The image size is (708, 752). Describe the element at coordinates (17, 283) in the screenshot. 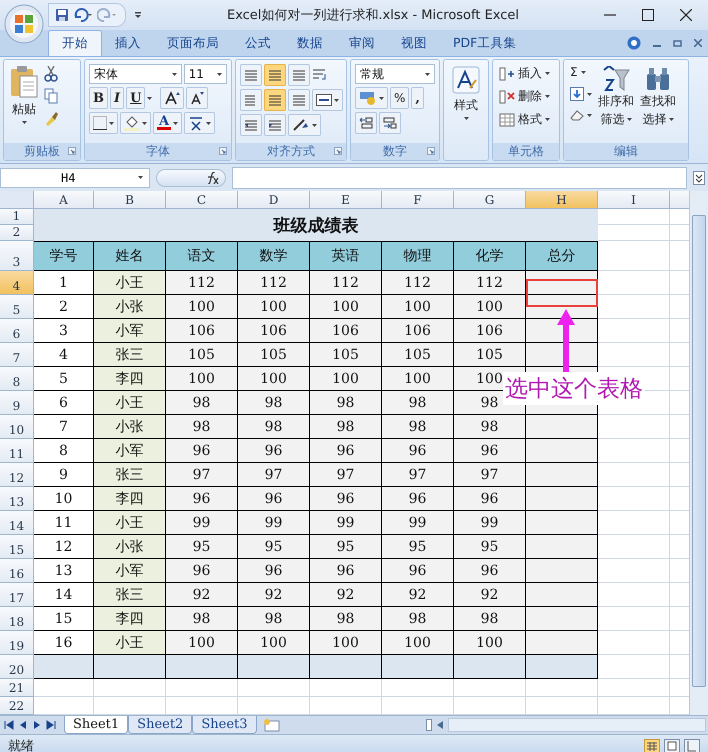

I see `row-header: 4` at that location.